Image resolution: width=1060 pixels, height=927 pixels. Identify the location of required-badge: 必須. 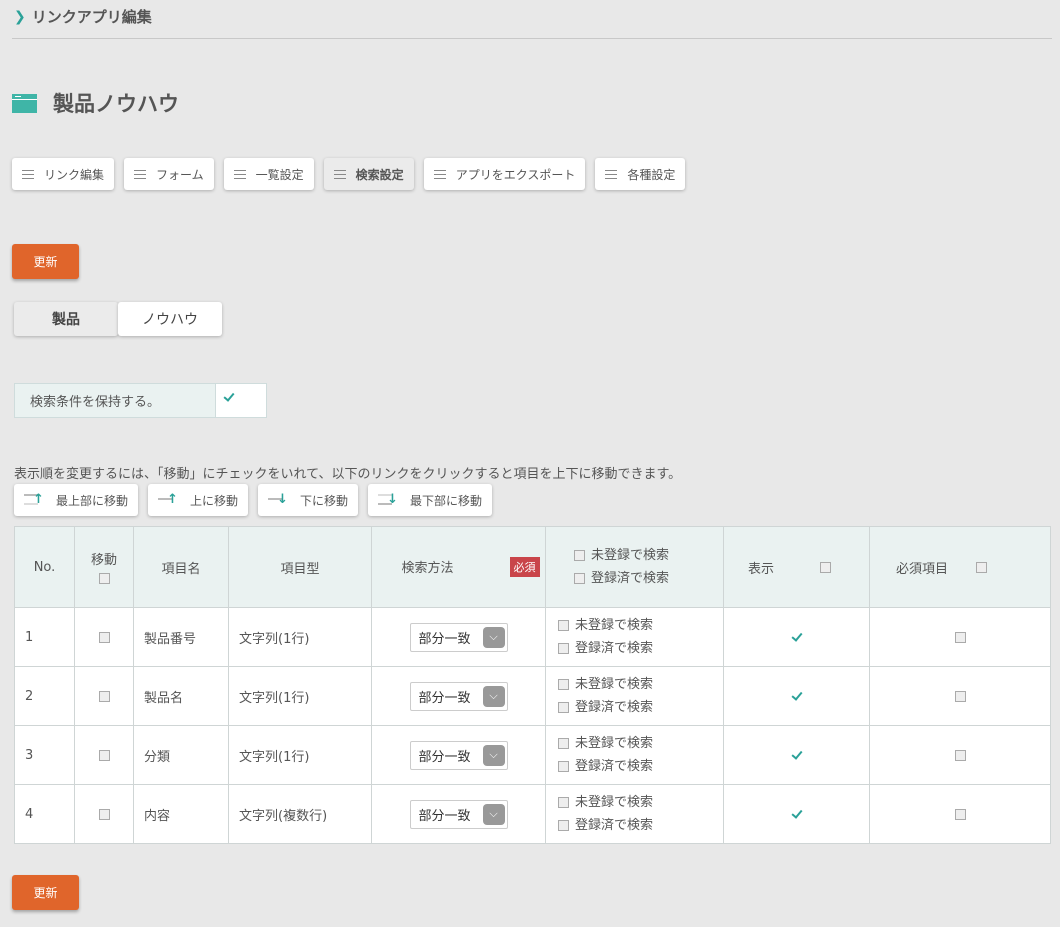
(524, 567).